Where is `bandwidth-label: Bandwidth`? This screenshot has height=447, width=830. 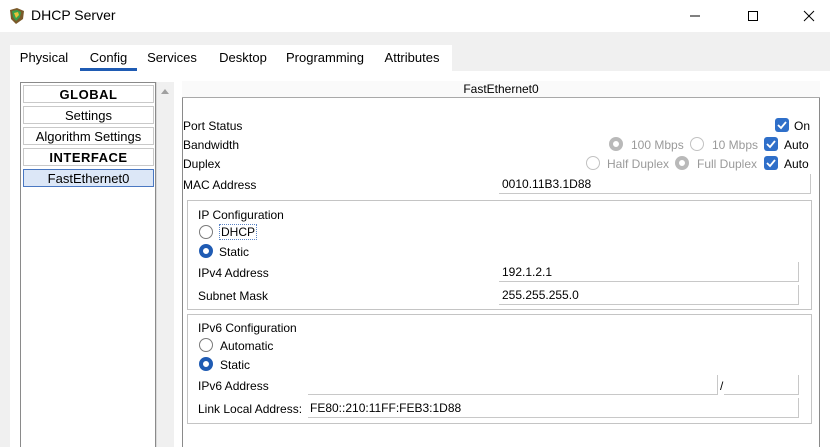 bandwidth-label: Bandwidth is located at coordinates (211, 145).